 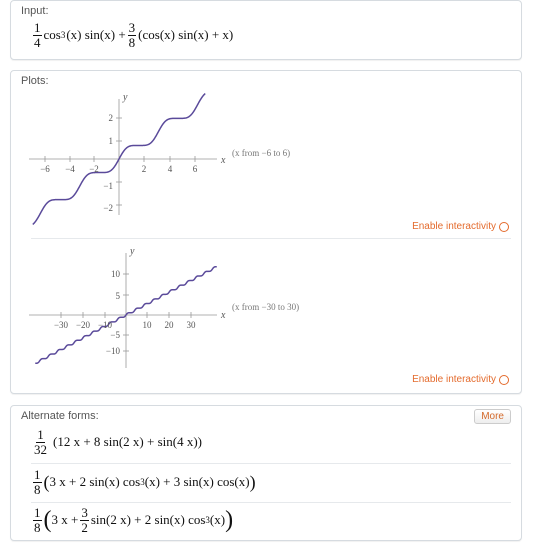 I want to click on enable-interactivity-link-1: Enable interactivity, so click(x=460, y=226).